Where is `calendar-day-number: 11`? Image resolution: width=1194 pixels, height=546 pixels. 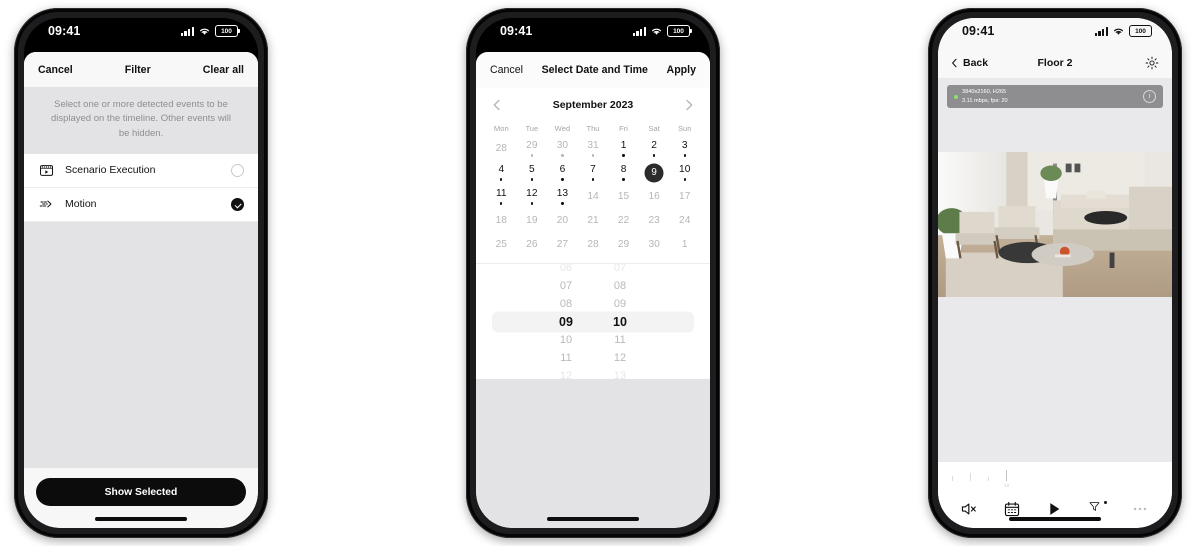 calendar-day-number: 11 is located at coordinates (501, 194).